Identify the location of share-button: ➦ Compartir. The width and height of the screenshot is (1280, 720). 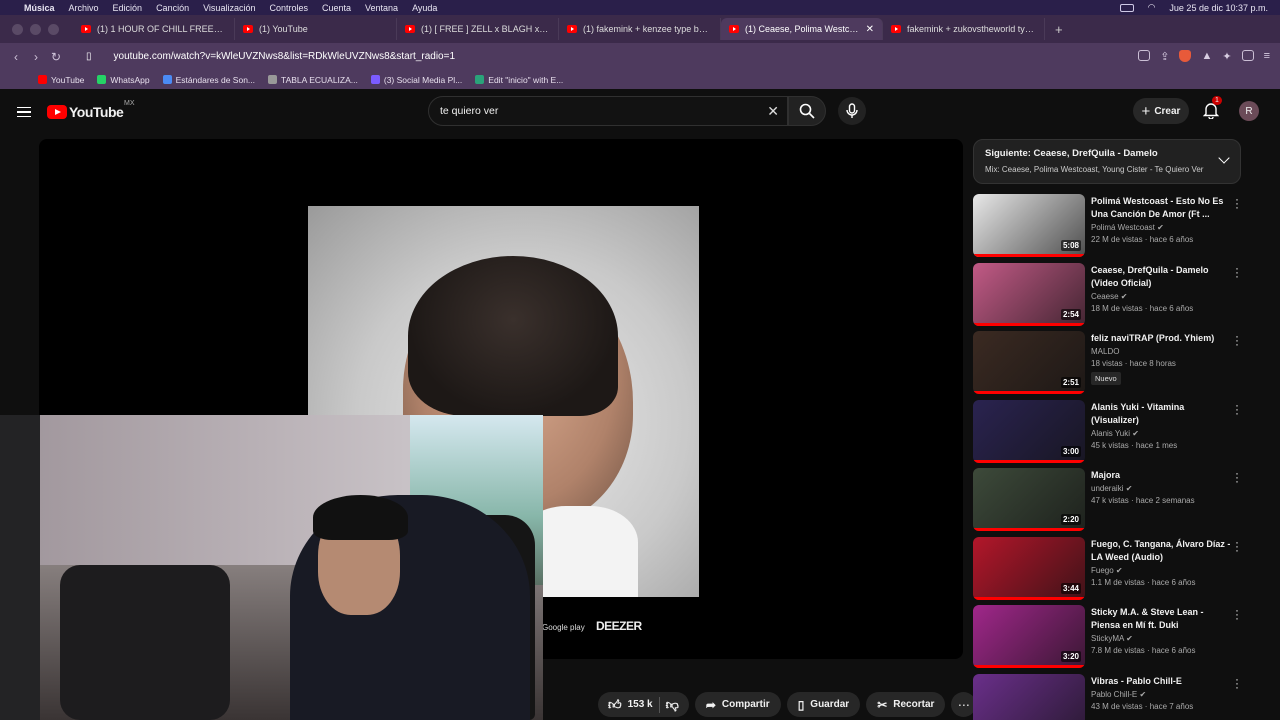
(737, 704).